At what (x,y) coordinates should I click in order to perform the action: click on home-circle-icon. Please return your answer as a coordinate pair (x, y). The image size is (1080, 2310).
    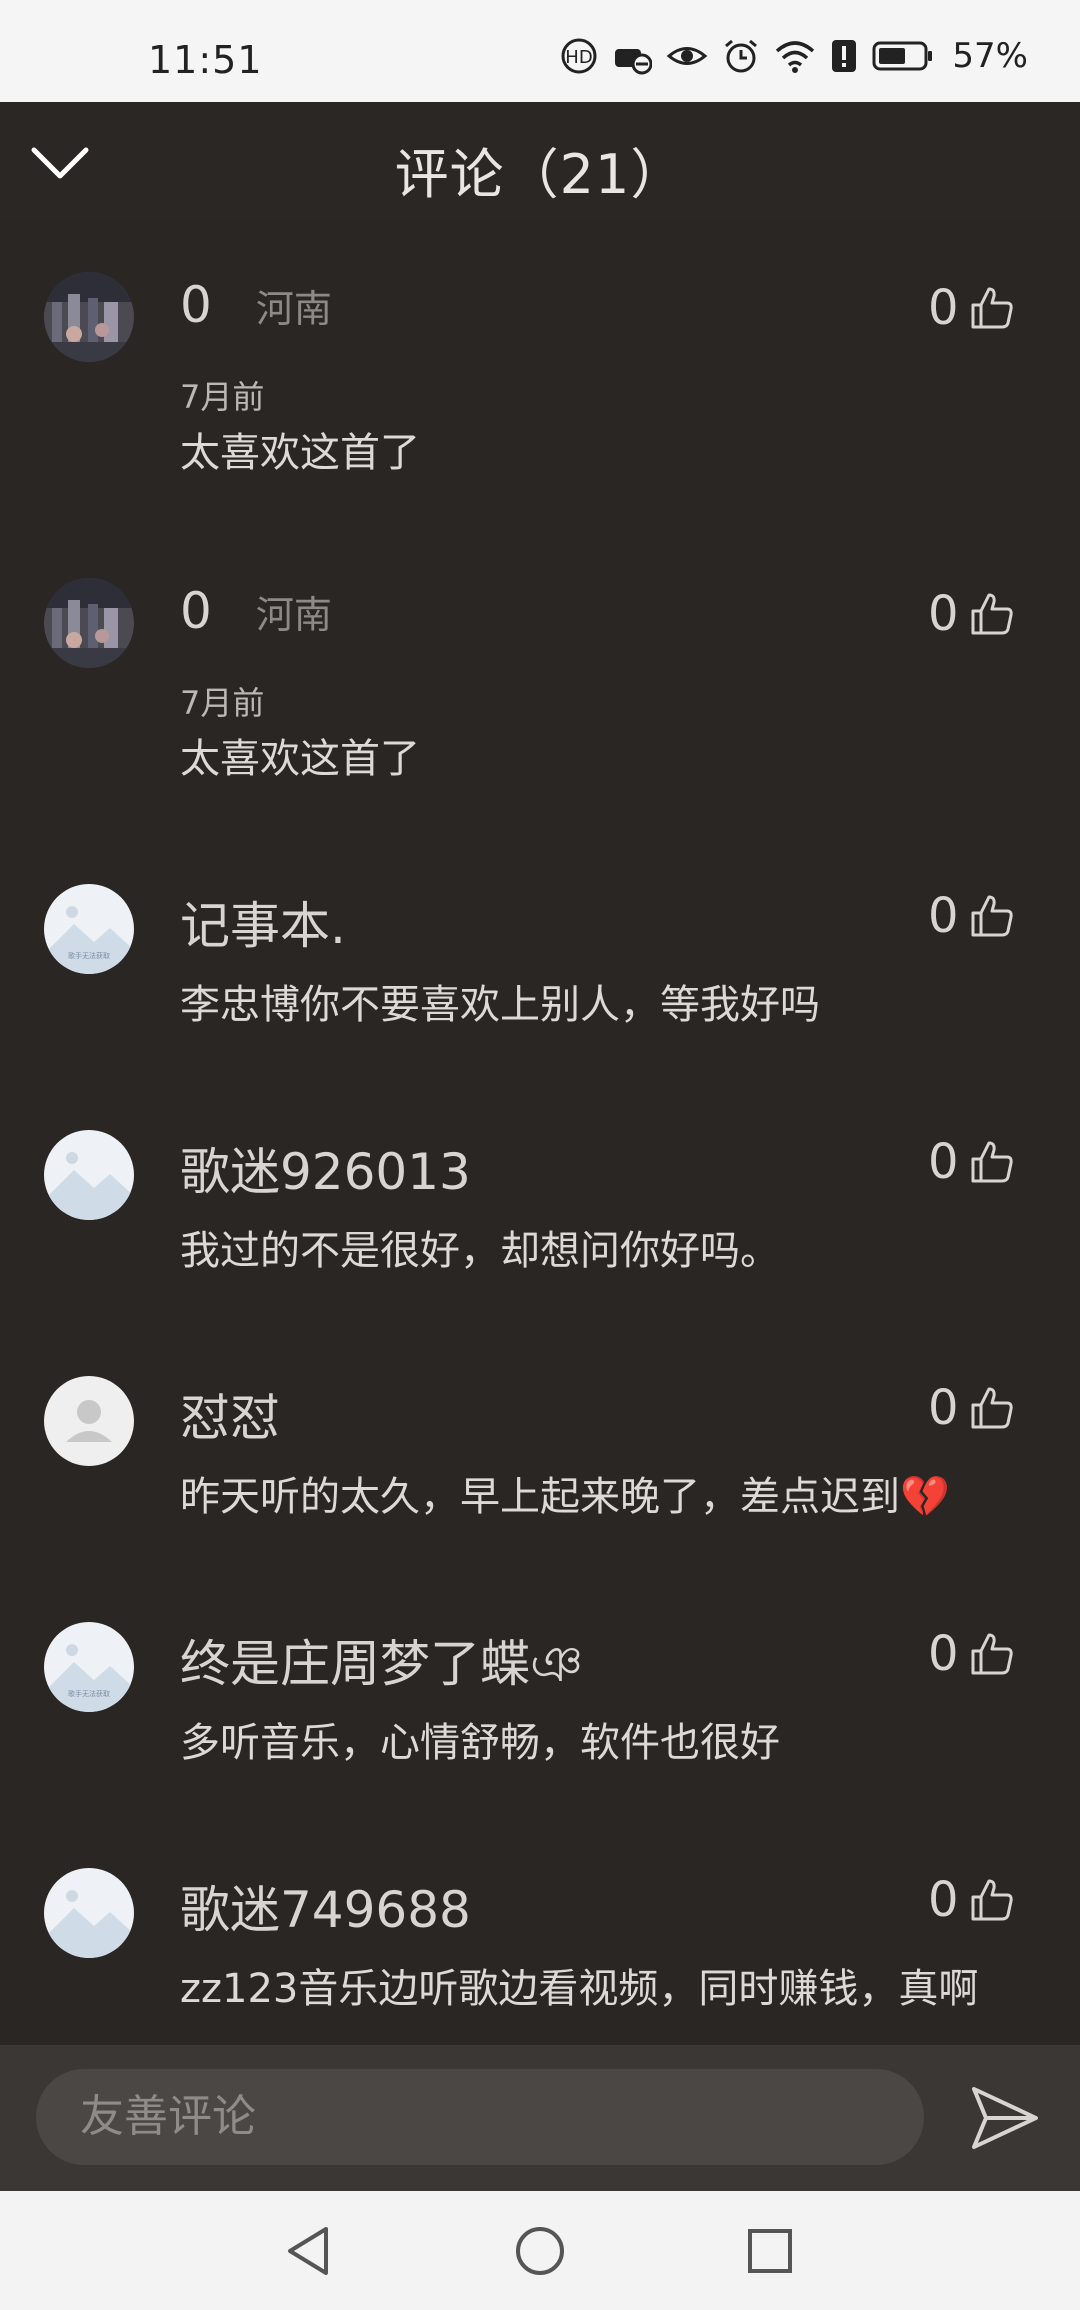
    Looking at the image, I should click on (540, 2253).